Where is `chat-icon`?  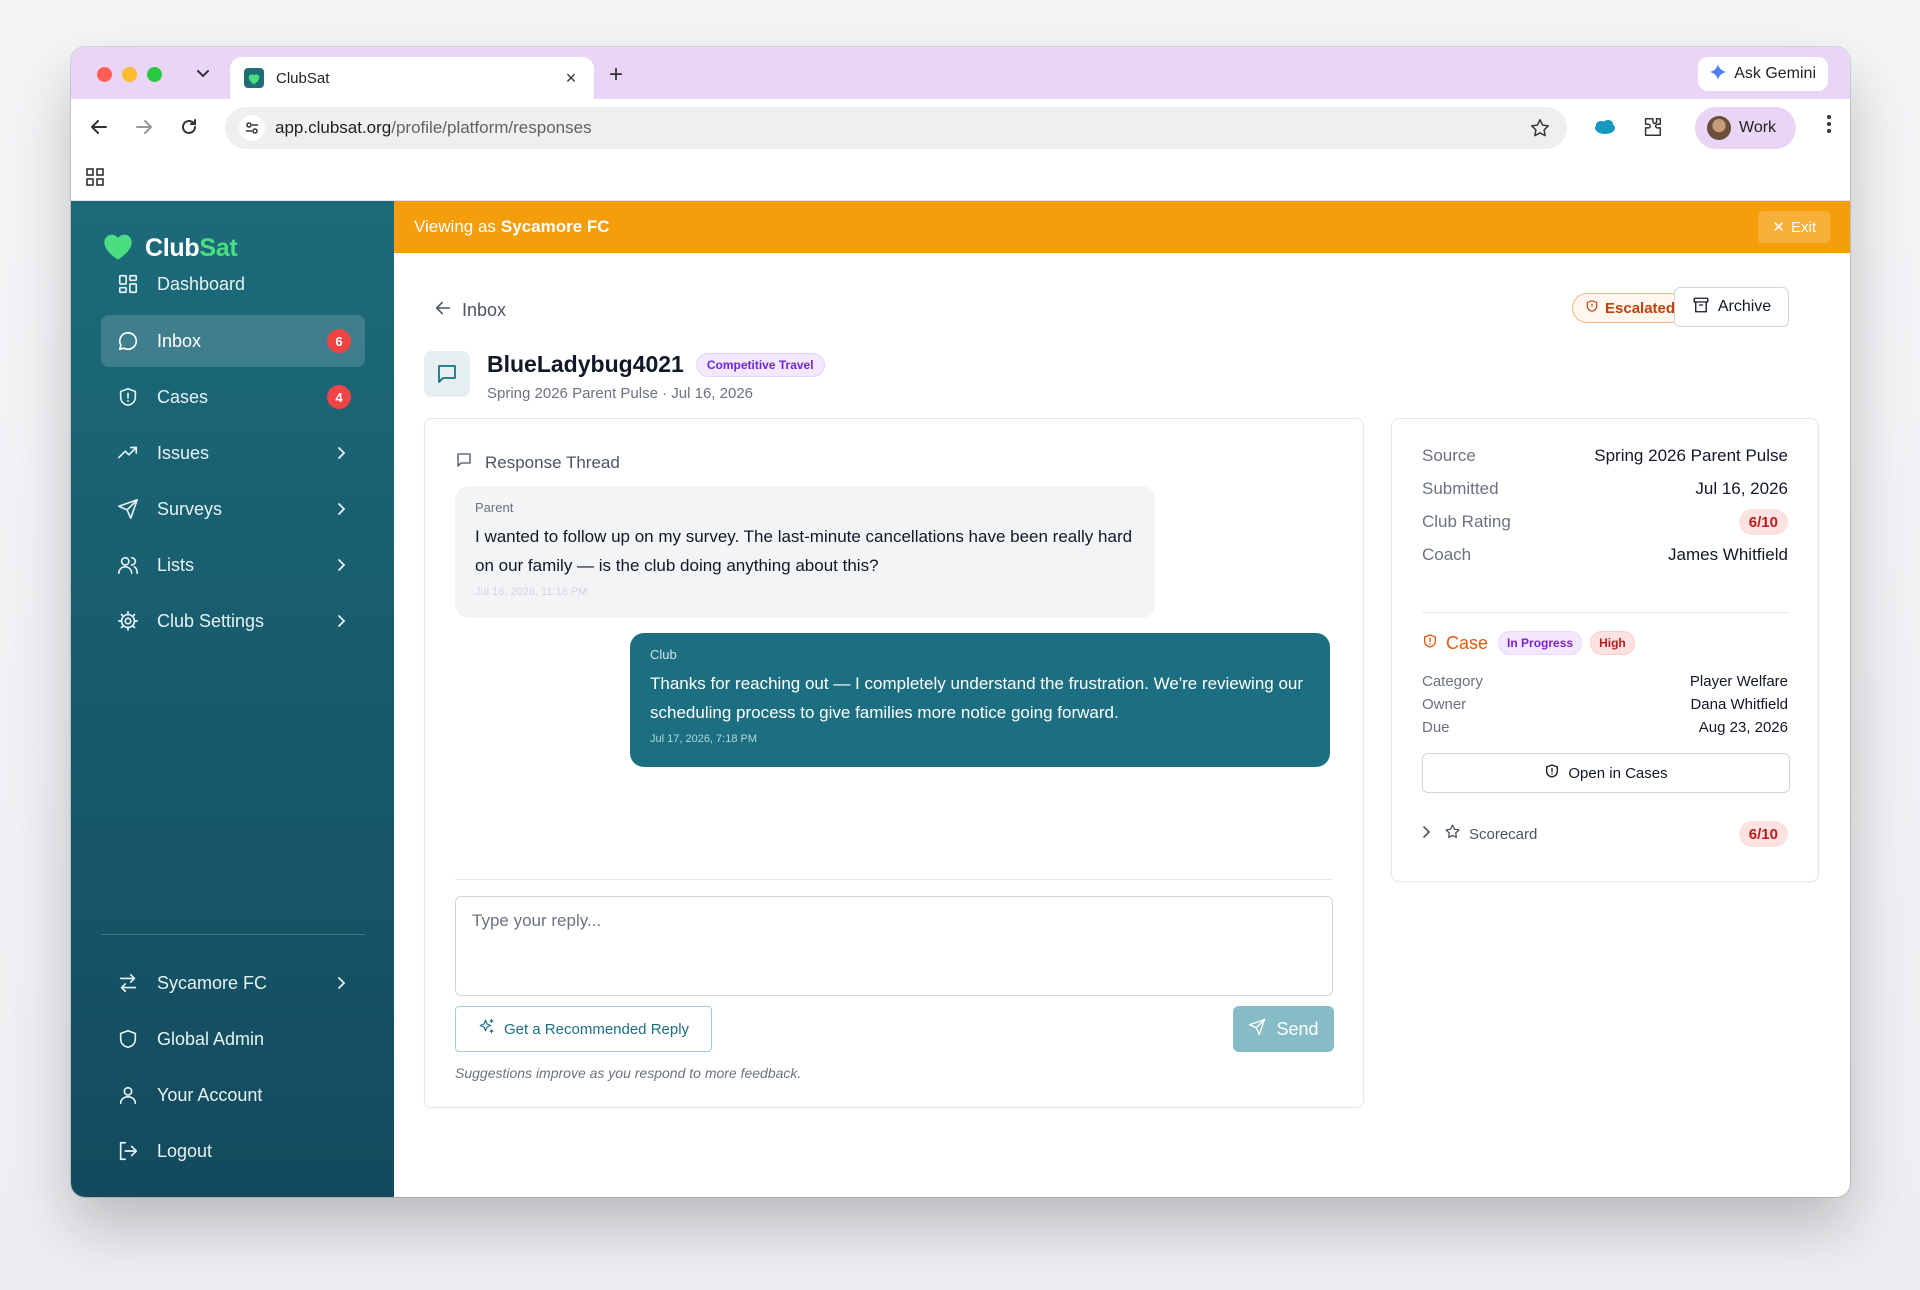 chat-icon is located at coordinates (464, 462).